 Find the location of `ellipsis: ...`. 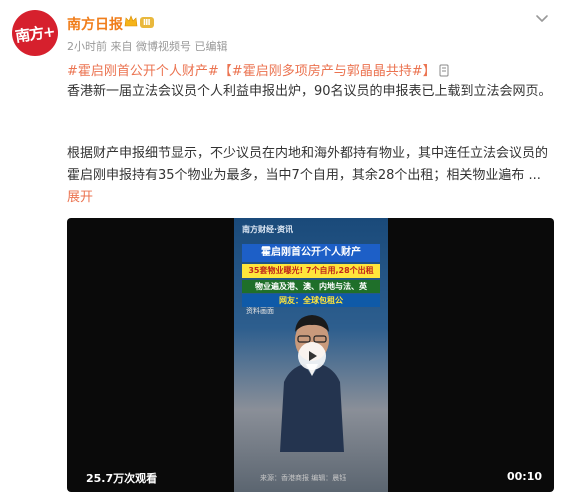

ellipsis: ... is located at coordinates (534, 175).